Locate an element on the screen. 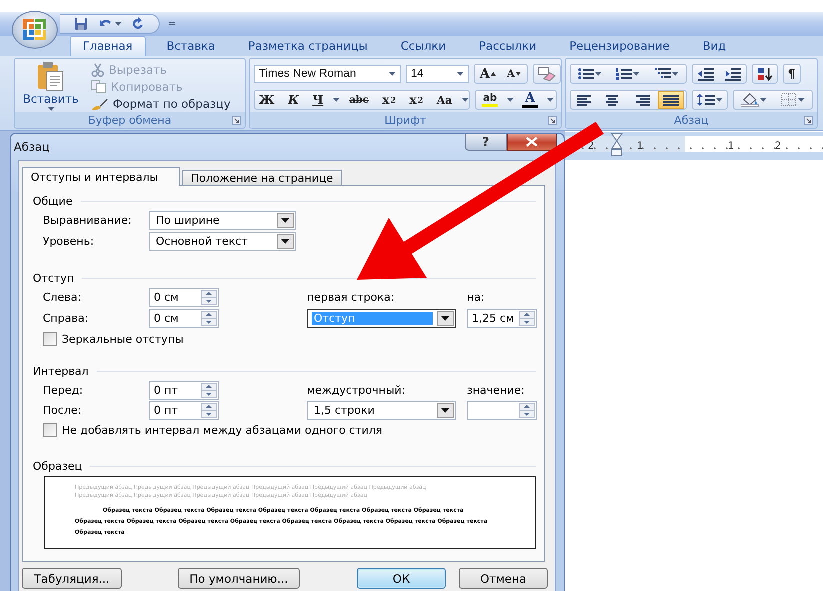 Image resolution: width=823 pixels, height=591 pixels. dialog-title: Абзац is located at coordinates (32, 147).